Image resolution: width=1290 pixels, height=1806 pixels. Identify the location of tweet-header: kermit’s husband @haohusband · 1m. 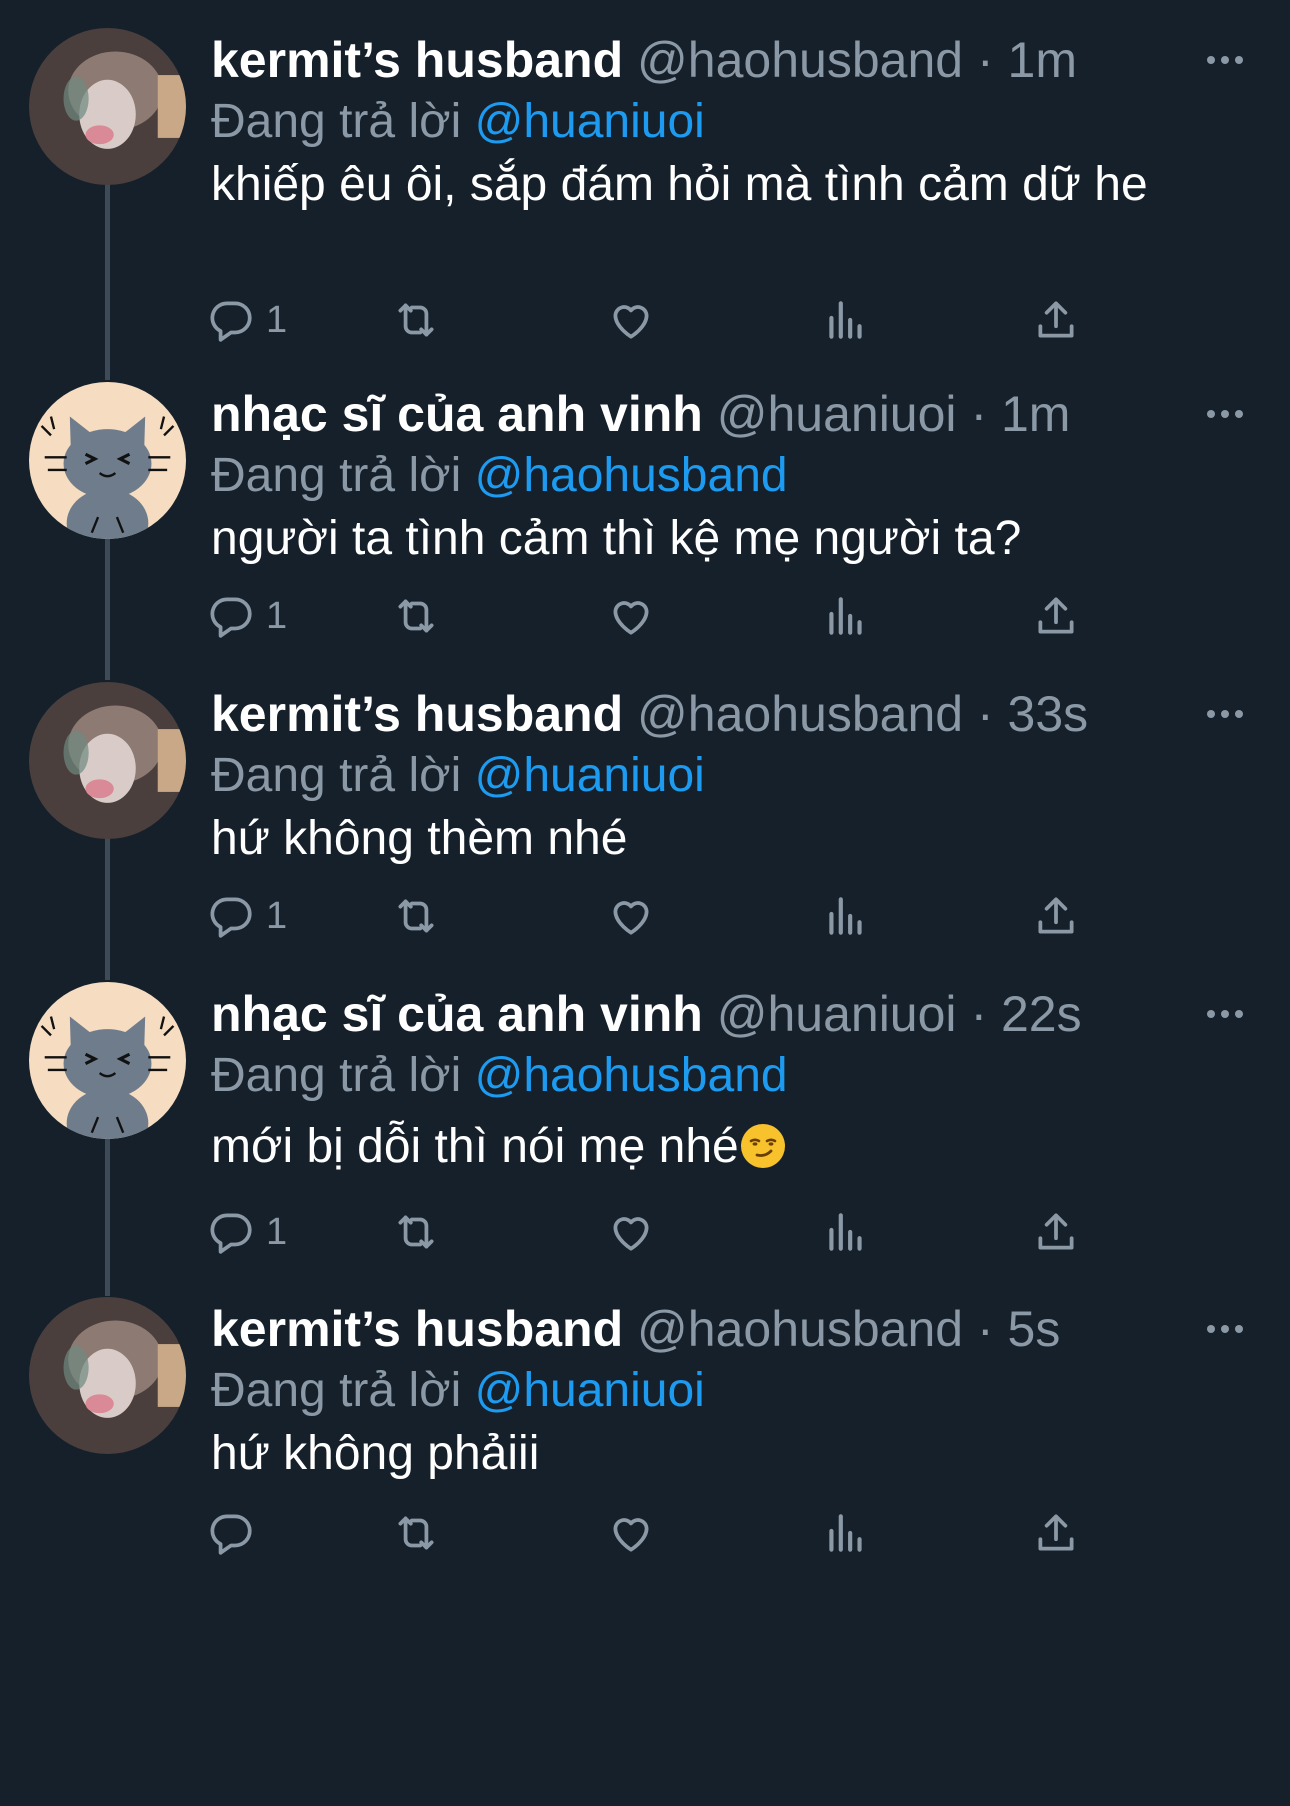
(644, 60).